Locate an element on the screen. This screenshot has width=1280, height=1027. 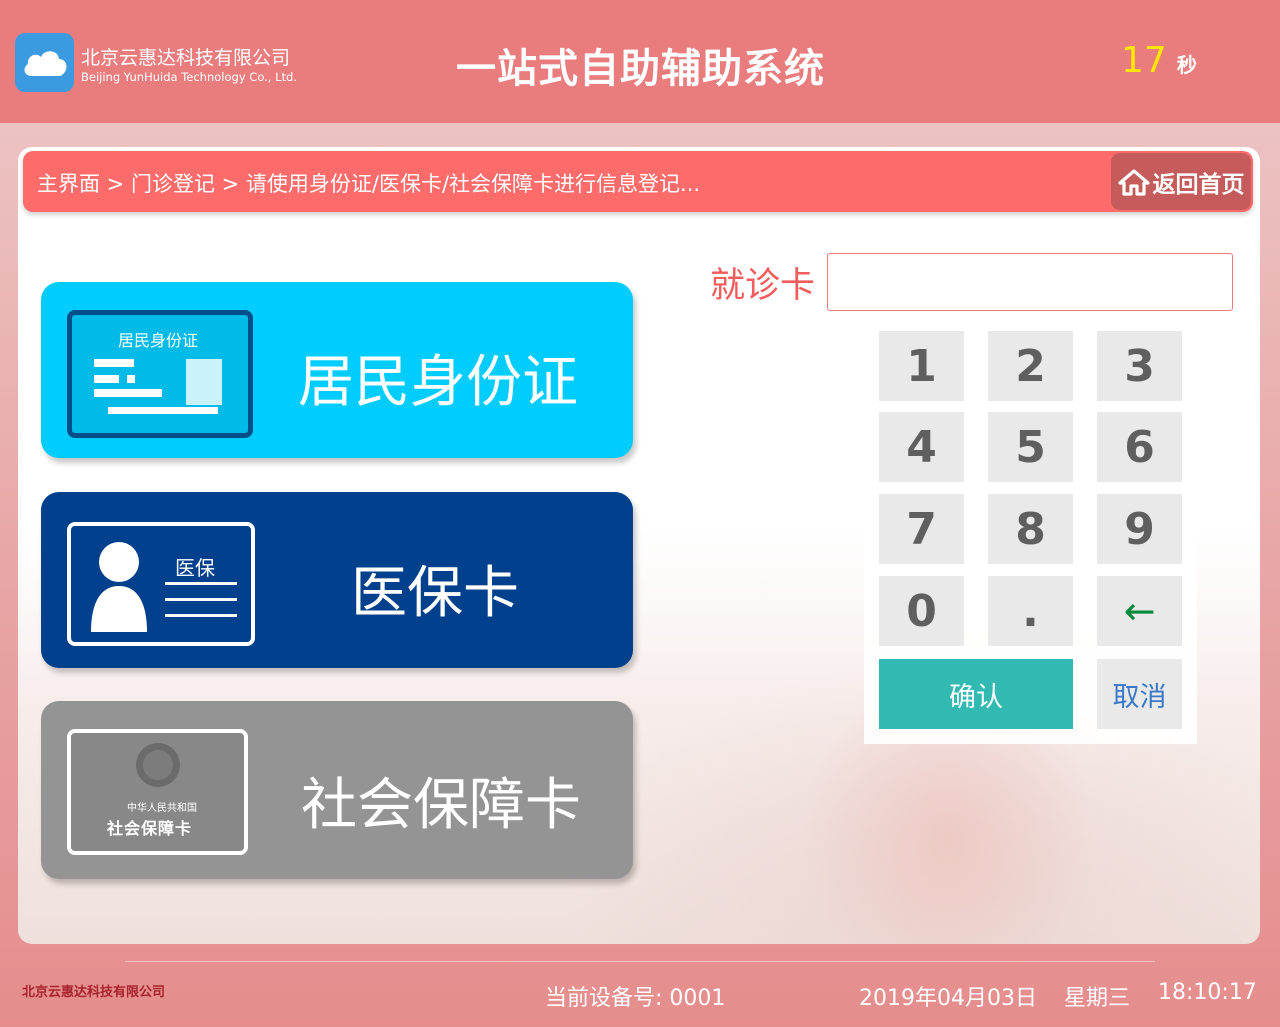
home-icon is located at coordinates (1133, 182).